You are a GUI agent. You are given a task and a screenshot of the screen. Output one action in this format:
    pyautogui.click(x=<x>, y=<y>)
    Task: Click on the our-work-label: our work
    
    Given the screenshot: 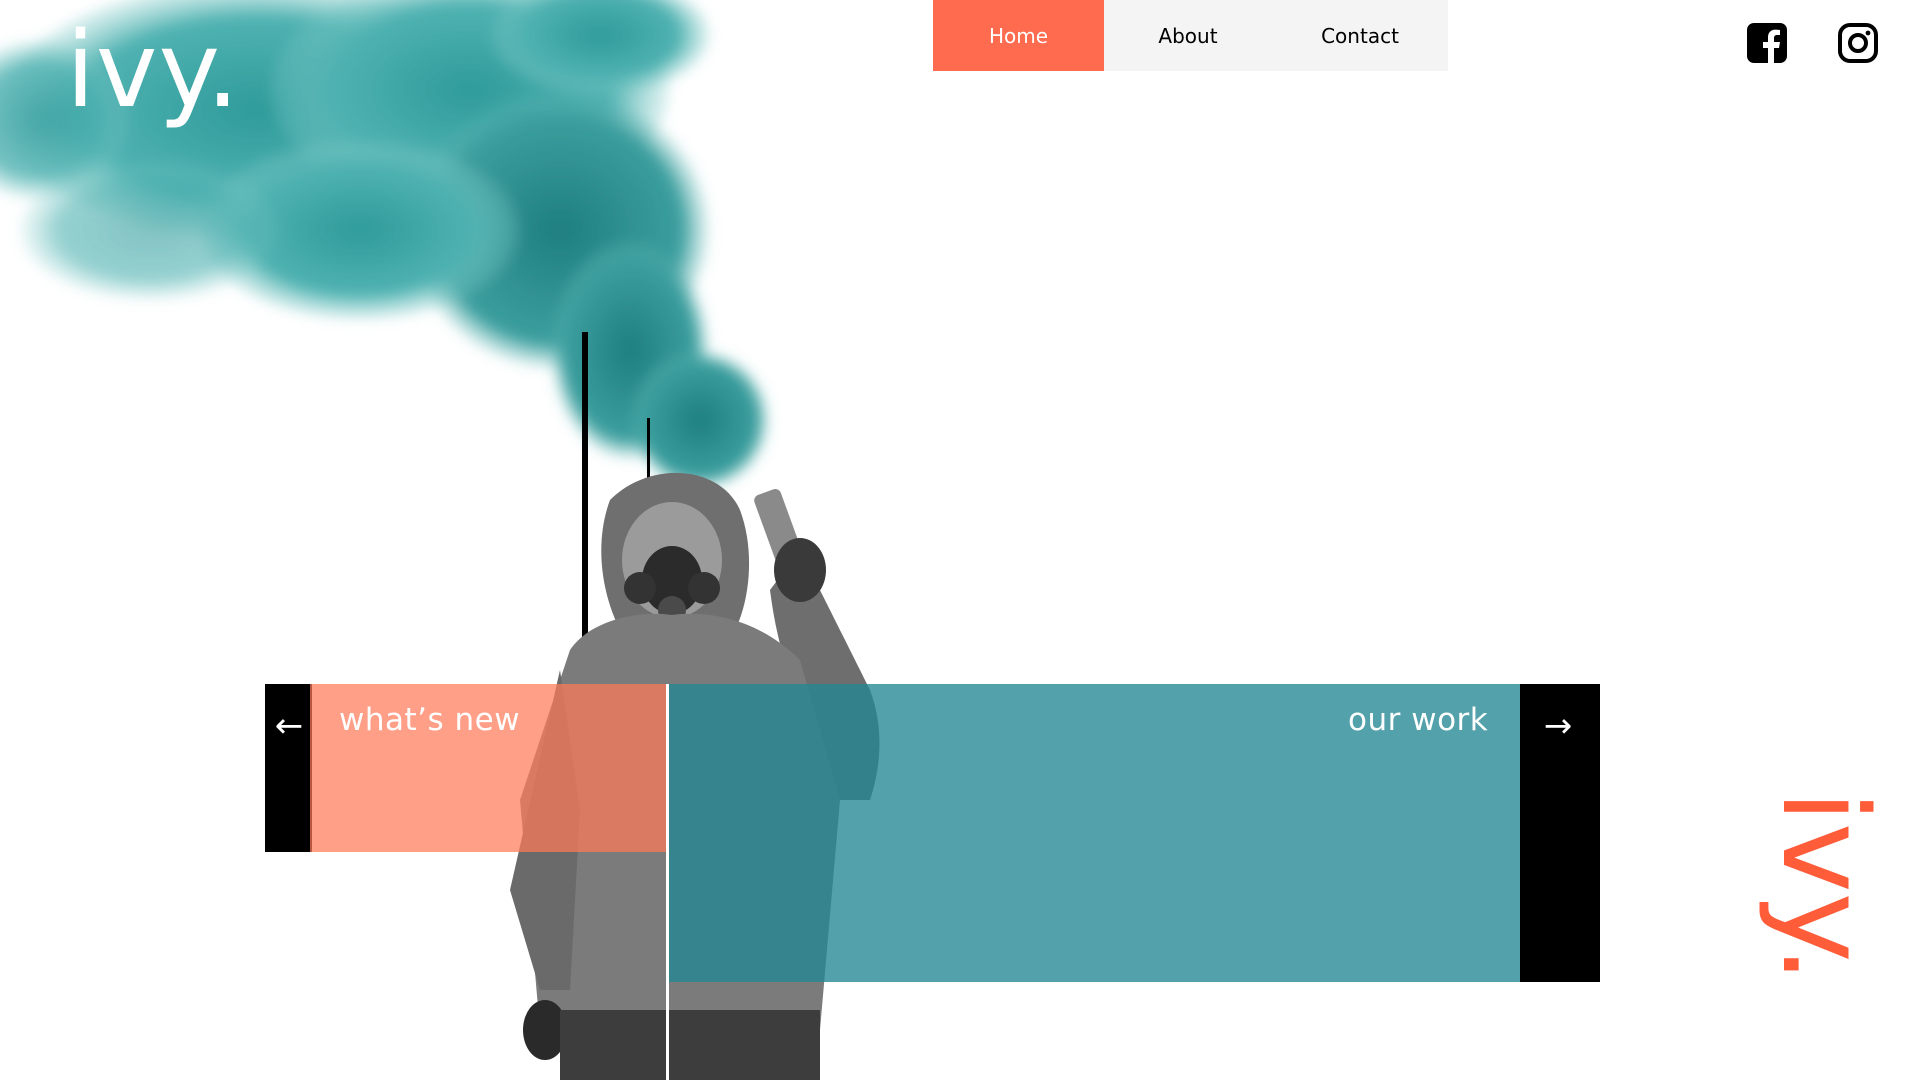 What is the action you would take?
    pyautogui.click(x=1418, y=720)
    